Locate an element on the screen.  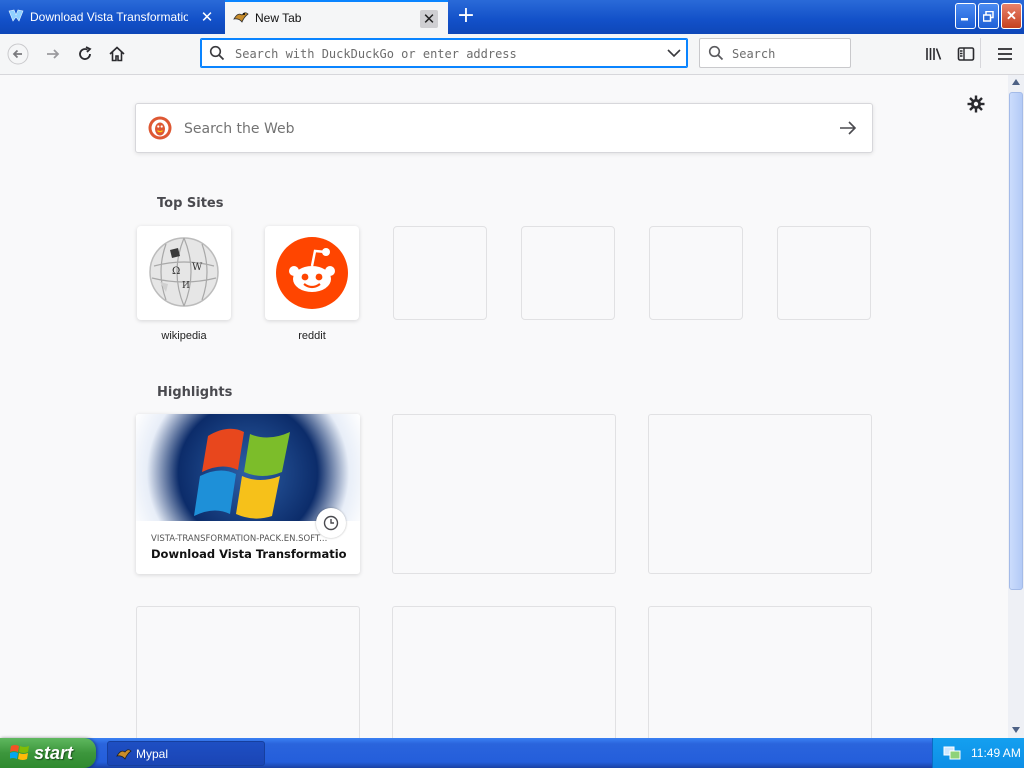
taskbar-item-mypal: Mypal is located at coordinates (186, 753).